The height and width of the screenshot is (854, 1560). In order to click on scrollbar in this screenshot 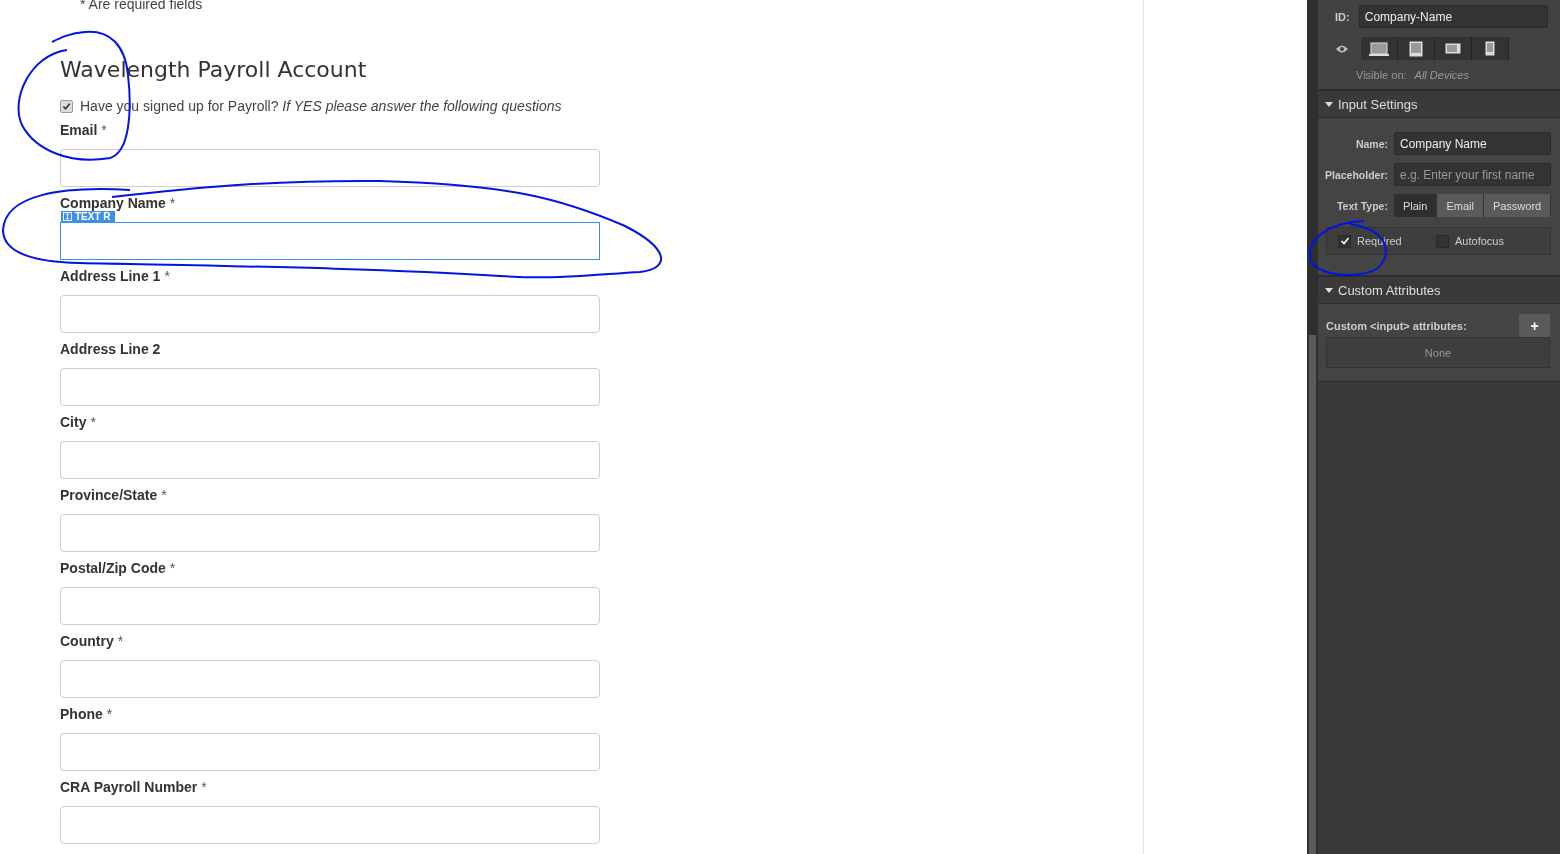, I will do `click(1312, 594)`.